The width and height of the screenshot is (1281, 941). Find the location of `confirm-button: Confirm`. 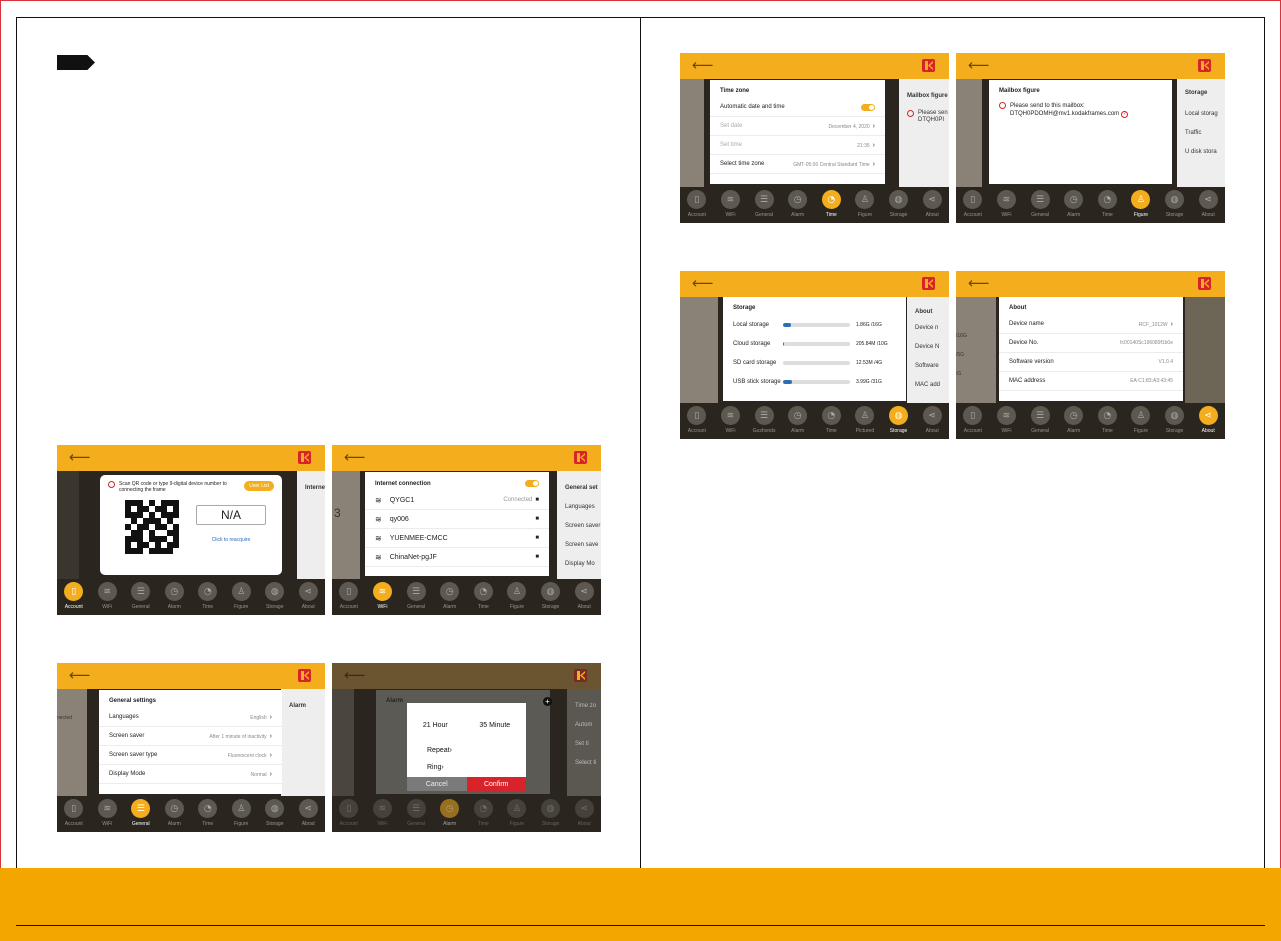

confirm-button: Confirm is located at coordinates (496, 784).